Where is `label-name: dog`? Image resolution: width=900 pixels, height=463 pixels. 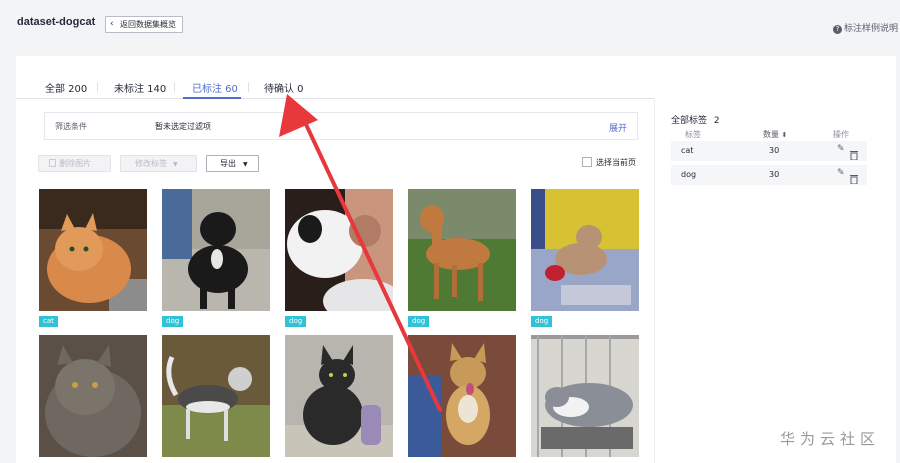 label-name: dog is located at coordinates (689, 174).